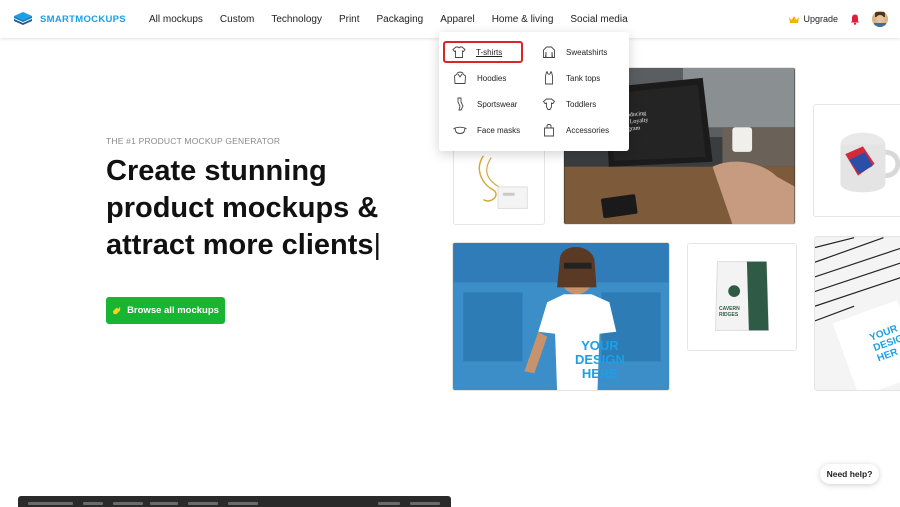  I want to click on headline-line-3-text: attract more clients, so click(240, 245).